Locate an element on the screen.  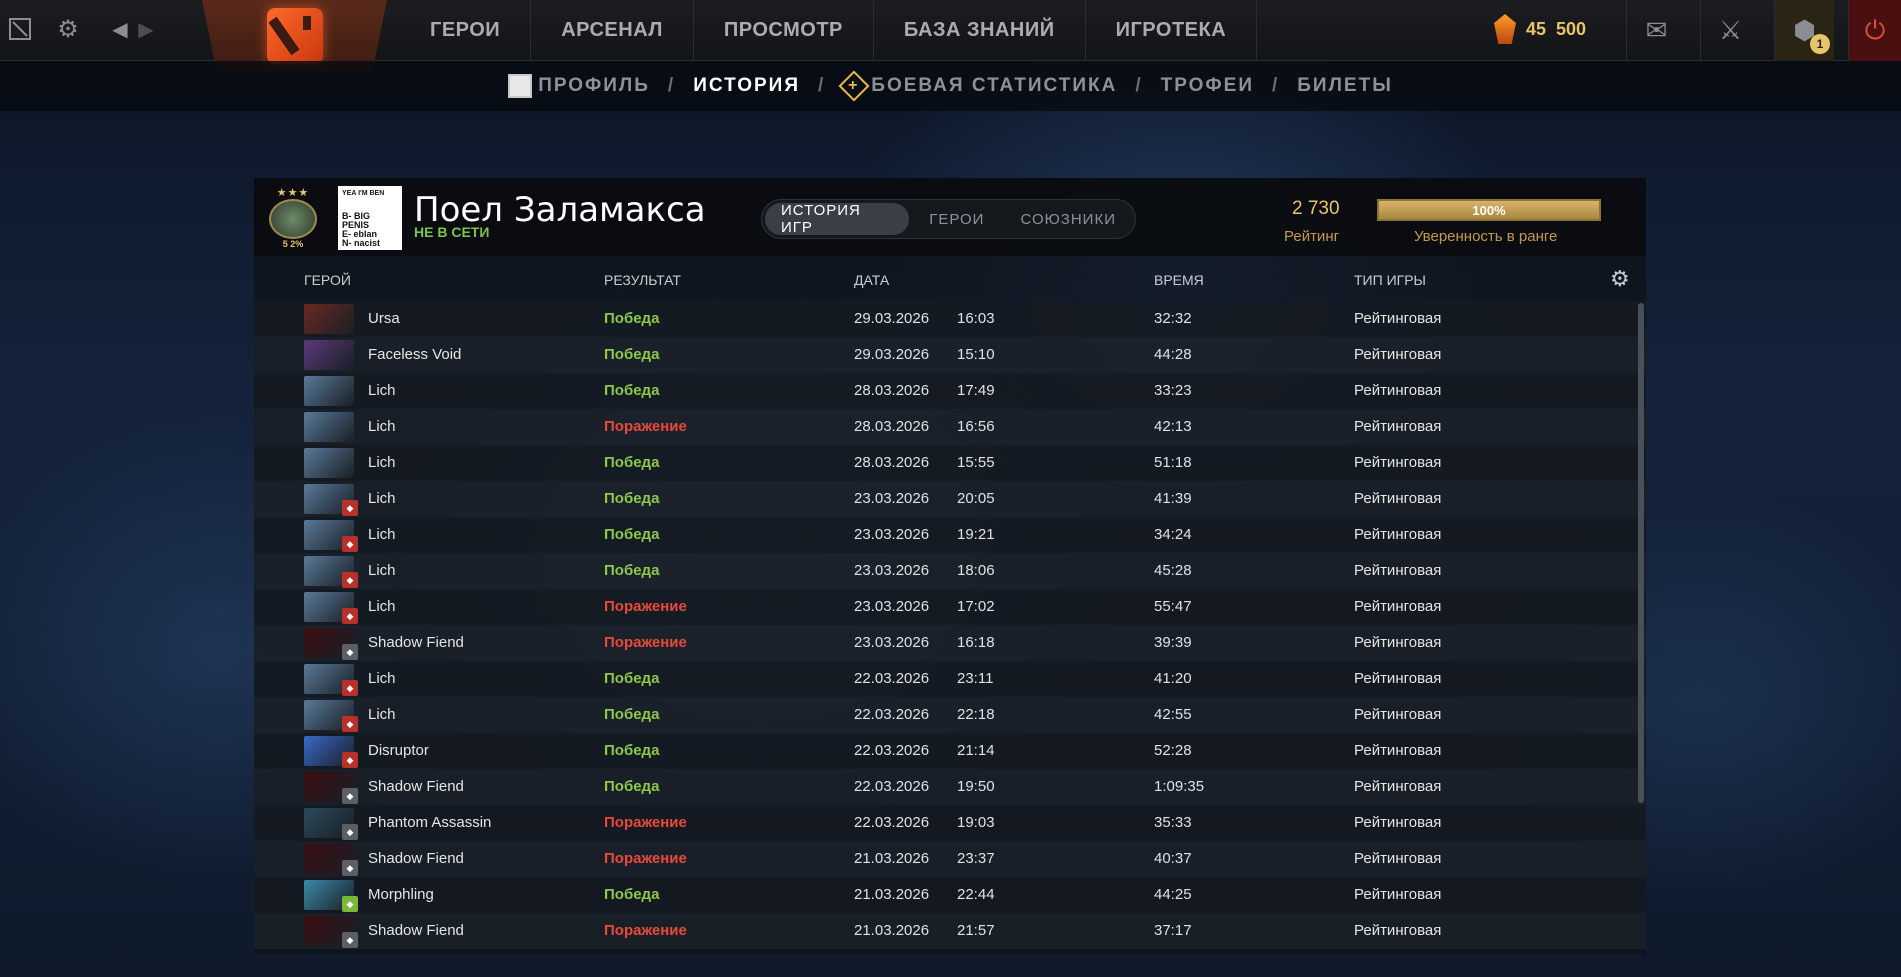
medal-emblem is located at coordinates (293, 219).